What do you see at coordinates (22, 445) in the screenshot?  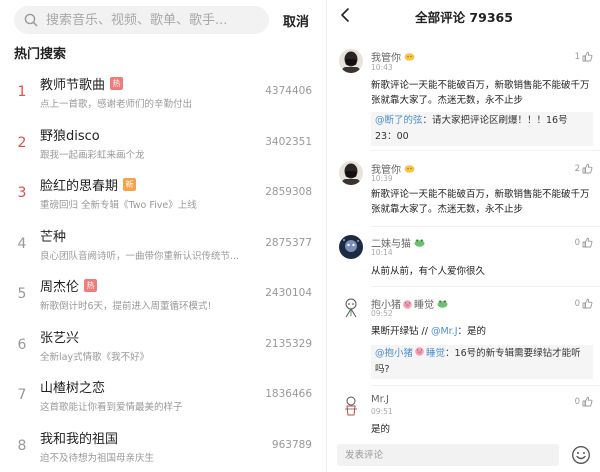 I see `rank-number: 8` at bounding box center [22, 445].